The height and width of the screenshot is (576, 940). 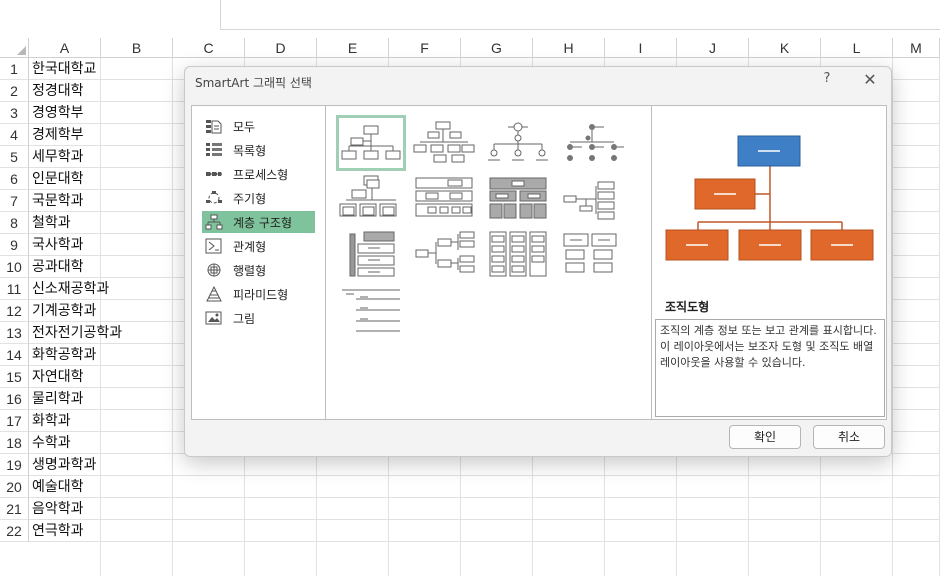 I want to click on row-header-16: 16, so click(x=14, y=399).